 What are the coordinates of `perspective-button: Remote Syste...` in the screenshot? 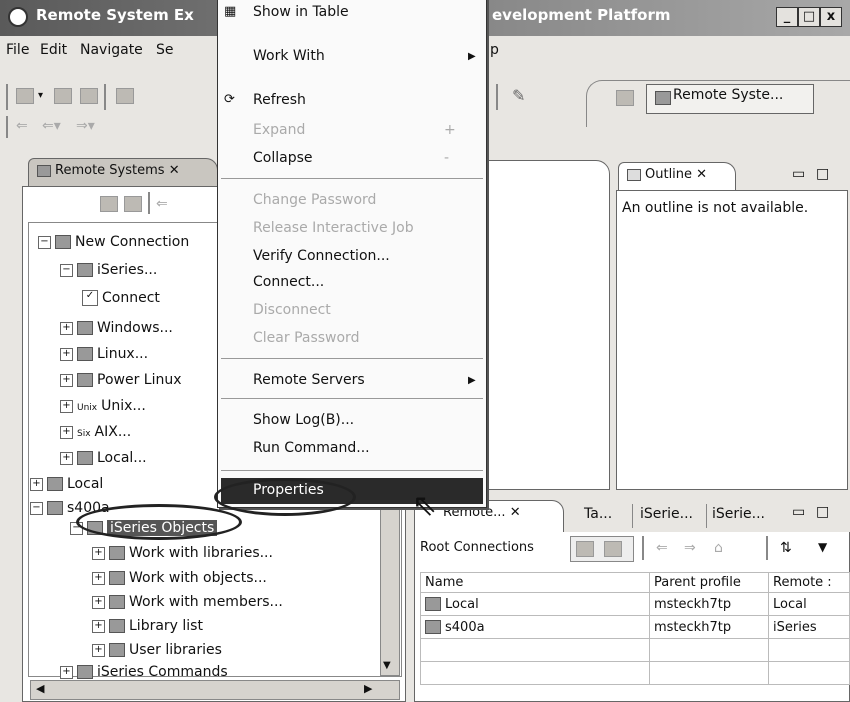 It's located at (730, 99).